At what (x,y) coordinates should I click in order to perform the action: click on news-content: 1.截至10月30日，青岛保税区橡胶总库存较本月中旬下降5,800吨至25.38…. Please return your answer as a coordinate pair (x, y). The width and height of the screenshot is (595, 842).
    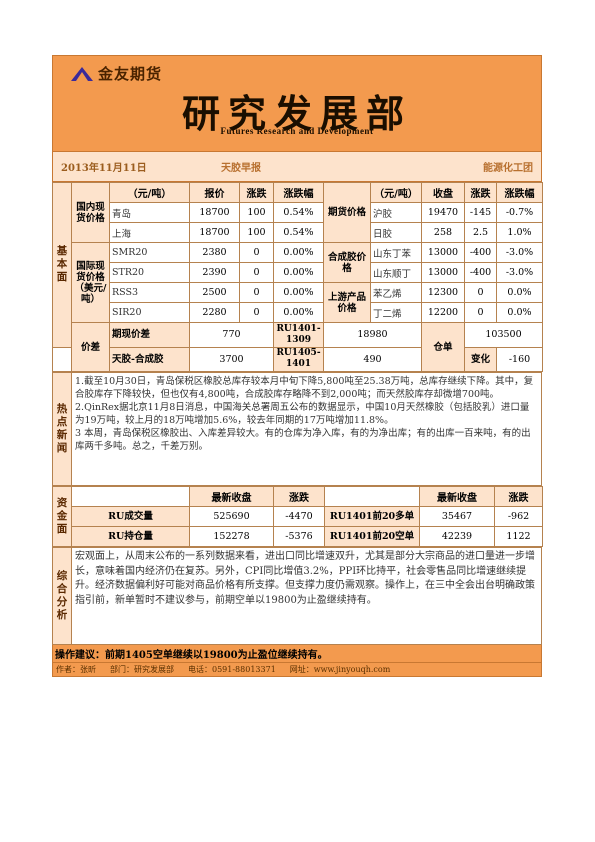
    Looking at the image, I should click on (306, 429).